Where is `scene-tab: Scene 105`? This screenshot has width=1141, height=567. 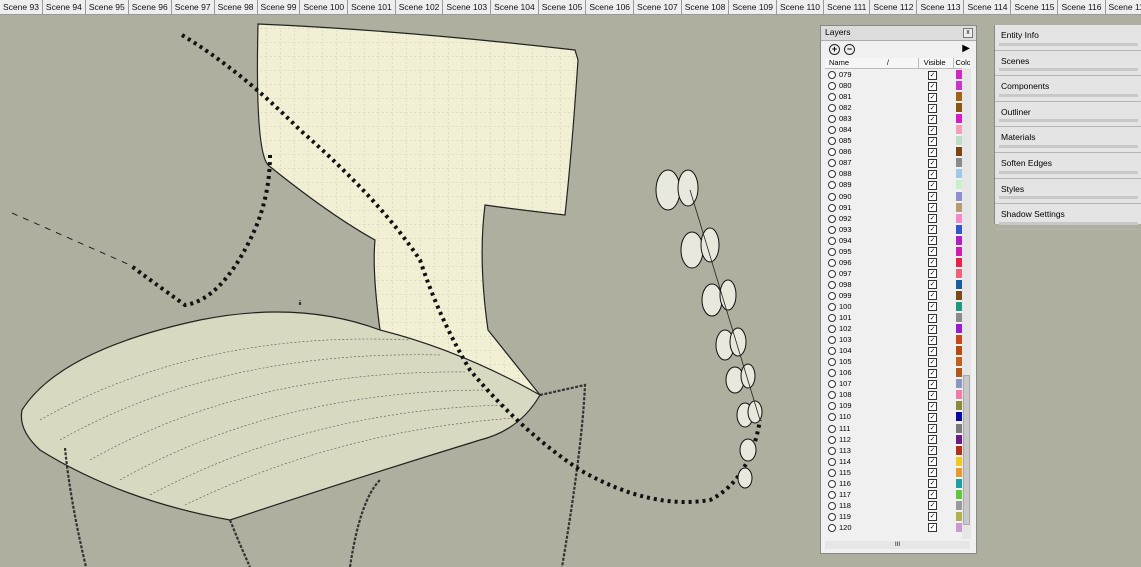
scene-tab: Scene 105 is located at coordinates (563, 7).